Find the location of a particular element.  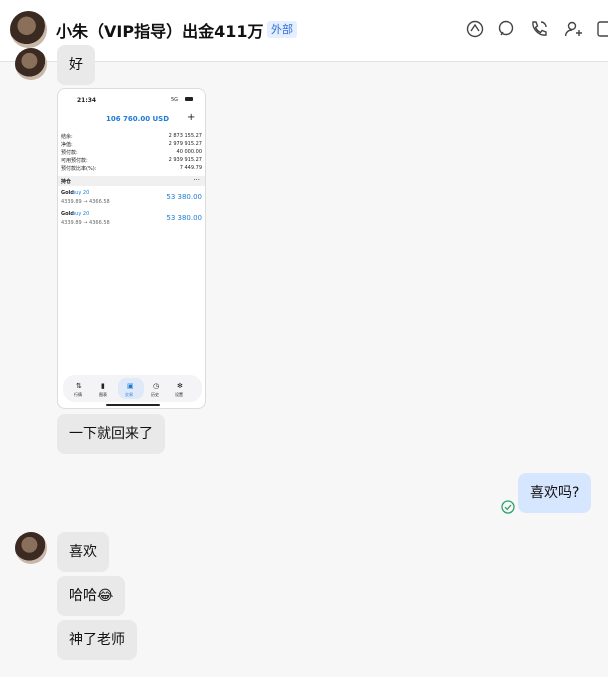

balance-title: 106 760.00 USD is located at coordinates (138, 119).